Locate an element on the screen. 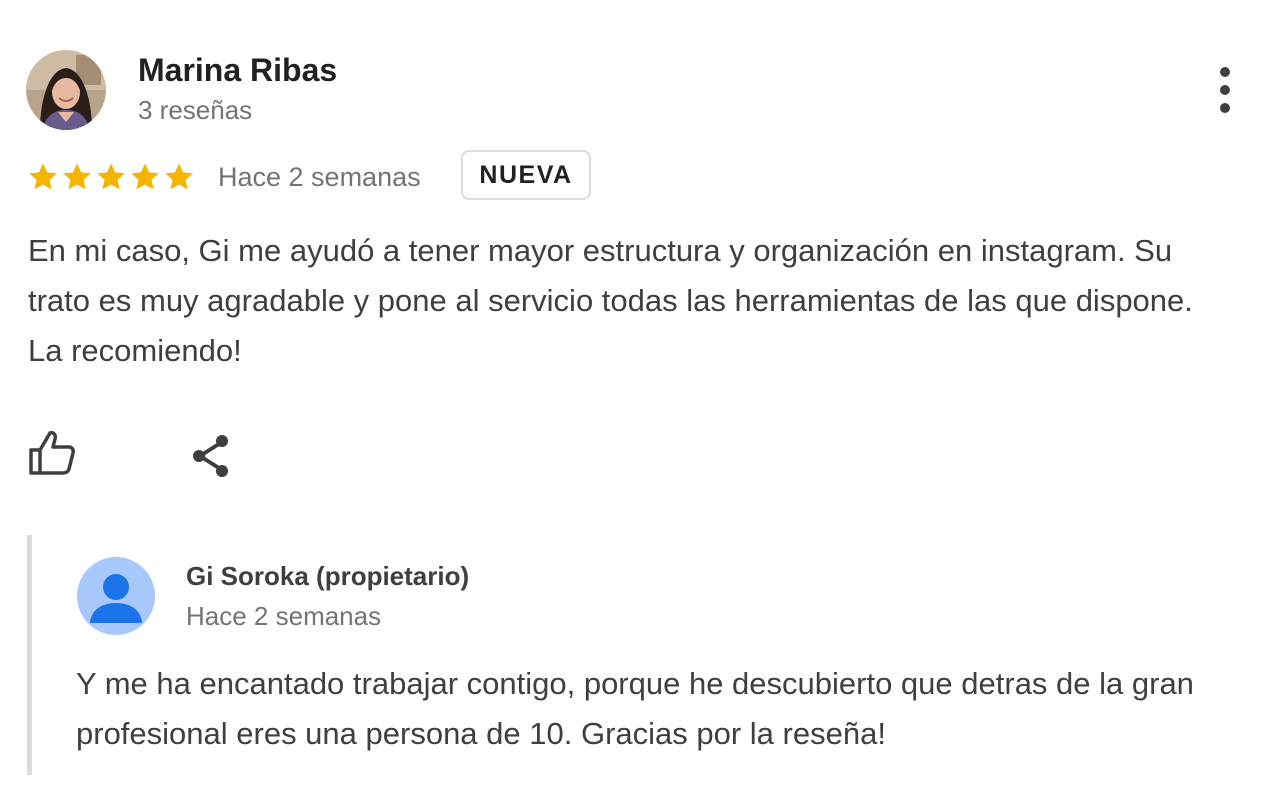 Image resolution: width=1280 pixels, height=806 pixels. star-rating is located at coordinates (111, 178).